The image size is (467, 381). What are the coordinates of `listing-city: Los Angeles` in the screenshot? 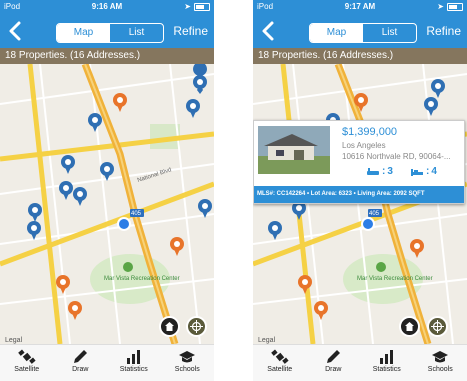 It's located at (364, 145).